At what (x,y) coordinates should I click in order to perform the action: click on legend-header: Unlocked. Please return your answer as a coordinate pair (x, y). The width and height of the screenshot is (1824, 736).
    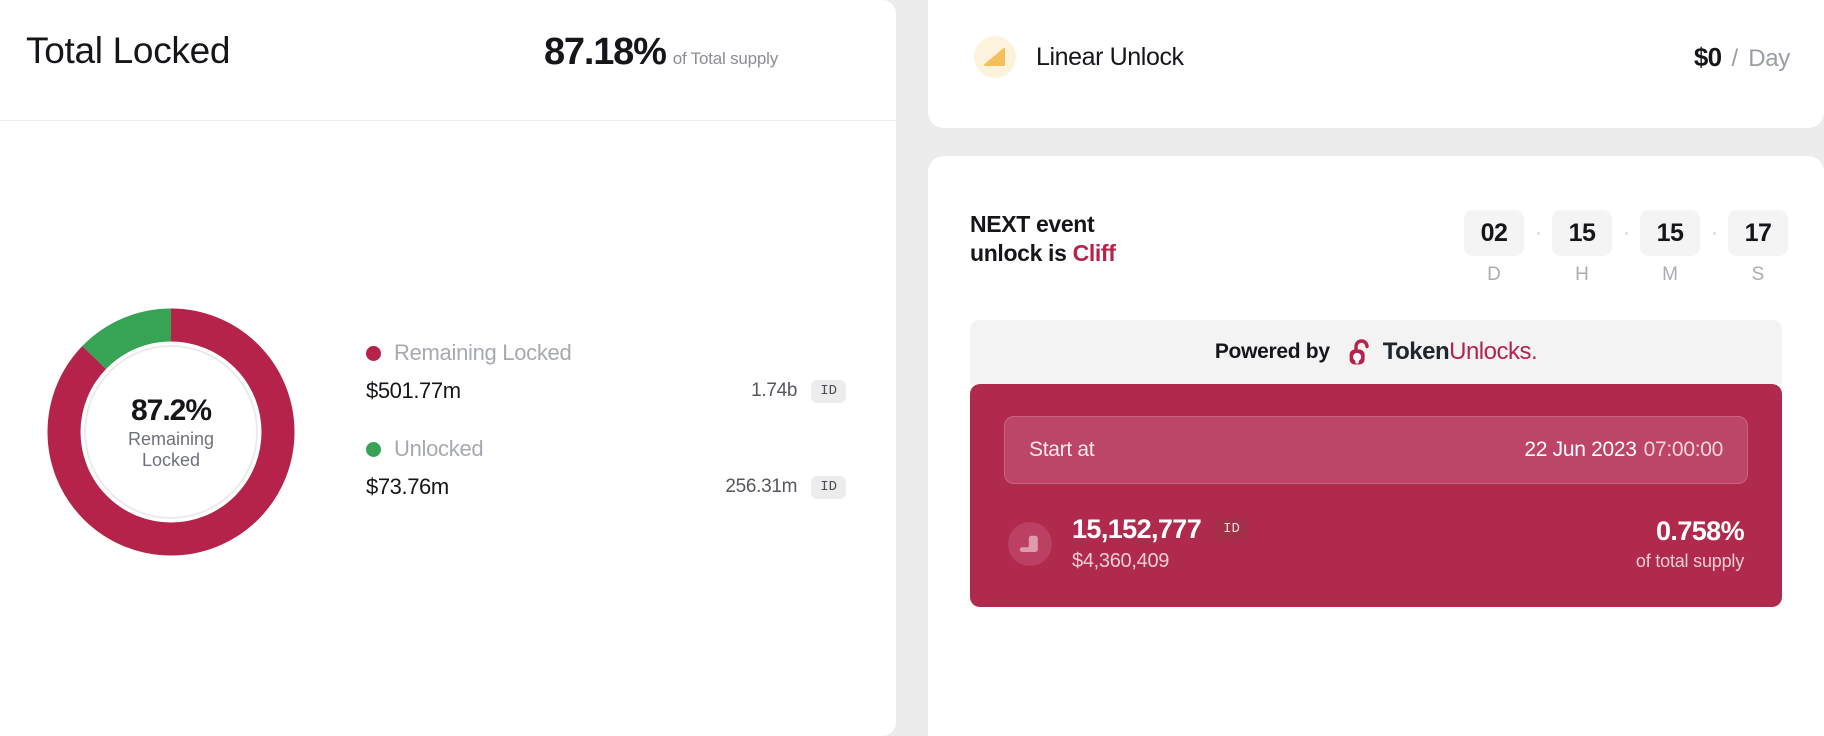
    Looking at the image, I should click on (606, 449).